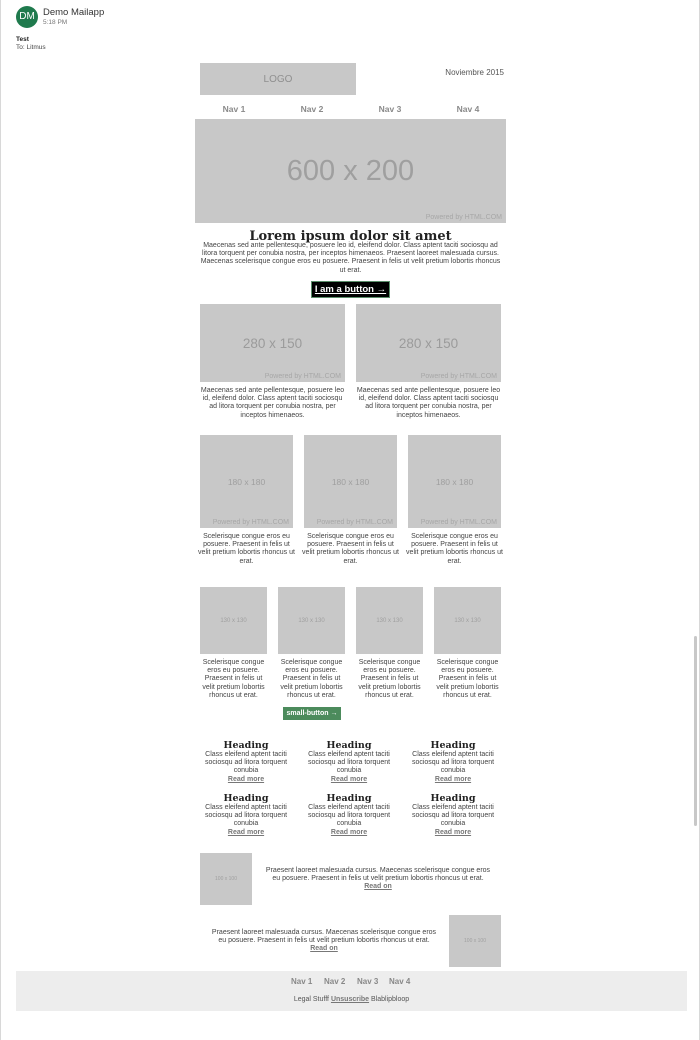 Image resolution: width=700 pixels, height=1040 pixels. Describe the element at coordinates (73, 12) in the screenshot. I see `sender-name: Demo Mailapp` at that location.